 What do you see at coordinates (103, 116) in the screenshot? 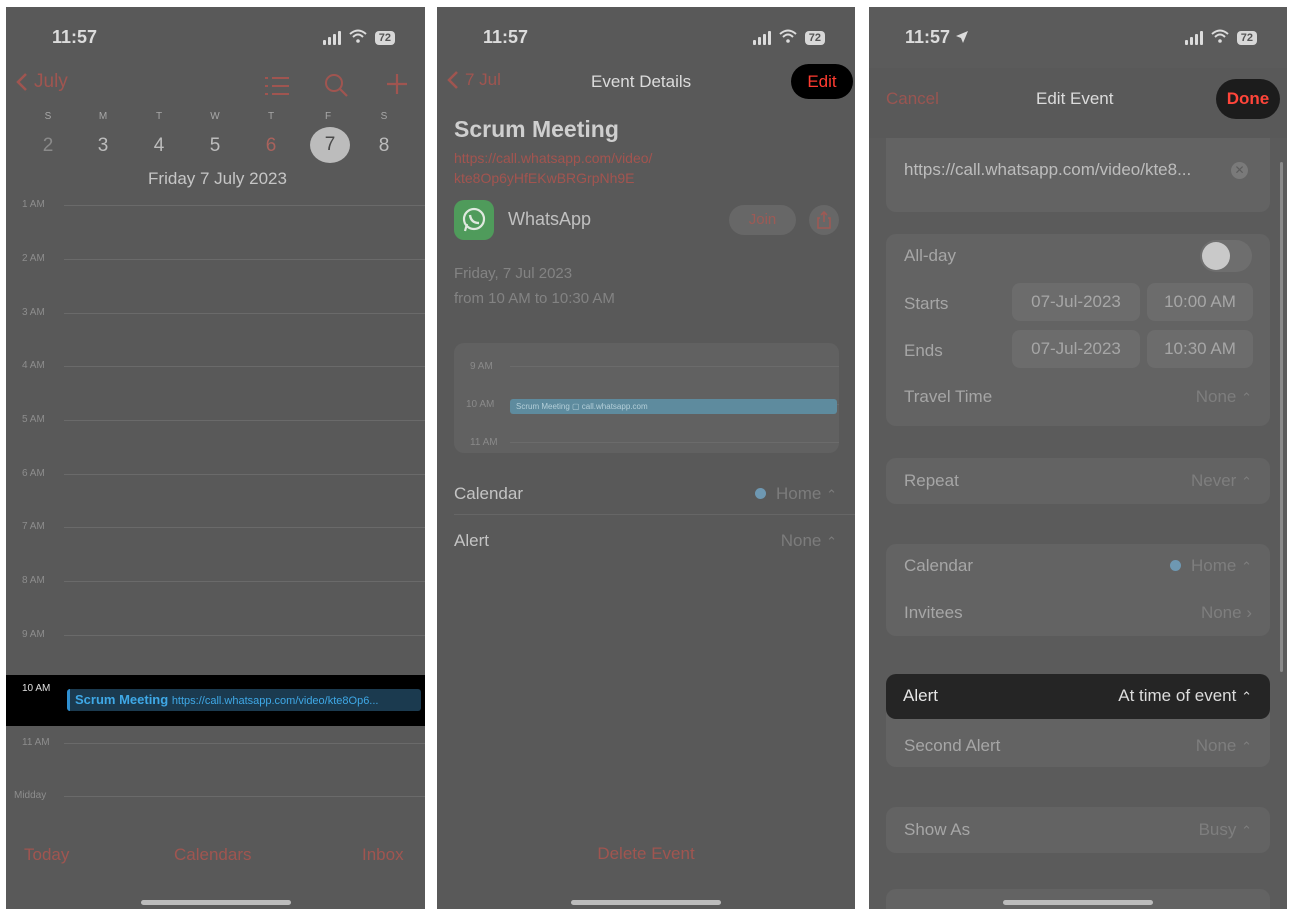
I see `weekday-label: M` at bounding box center [103, 116].